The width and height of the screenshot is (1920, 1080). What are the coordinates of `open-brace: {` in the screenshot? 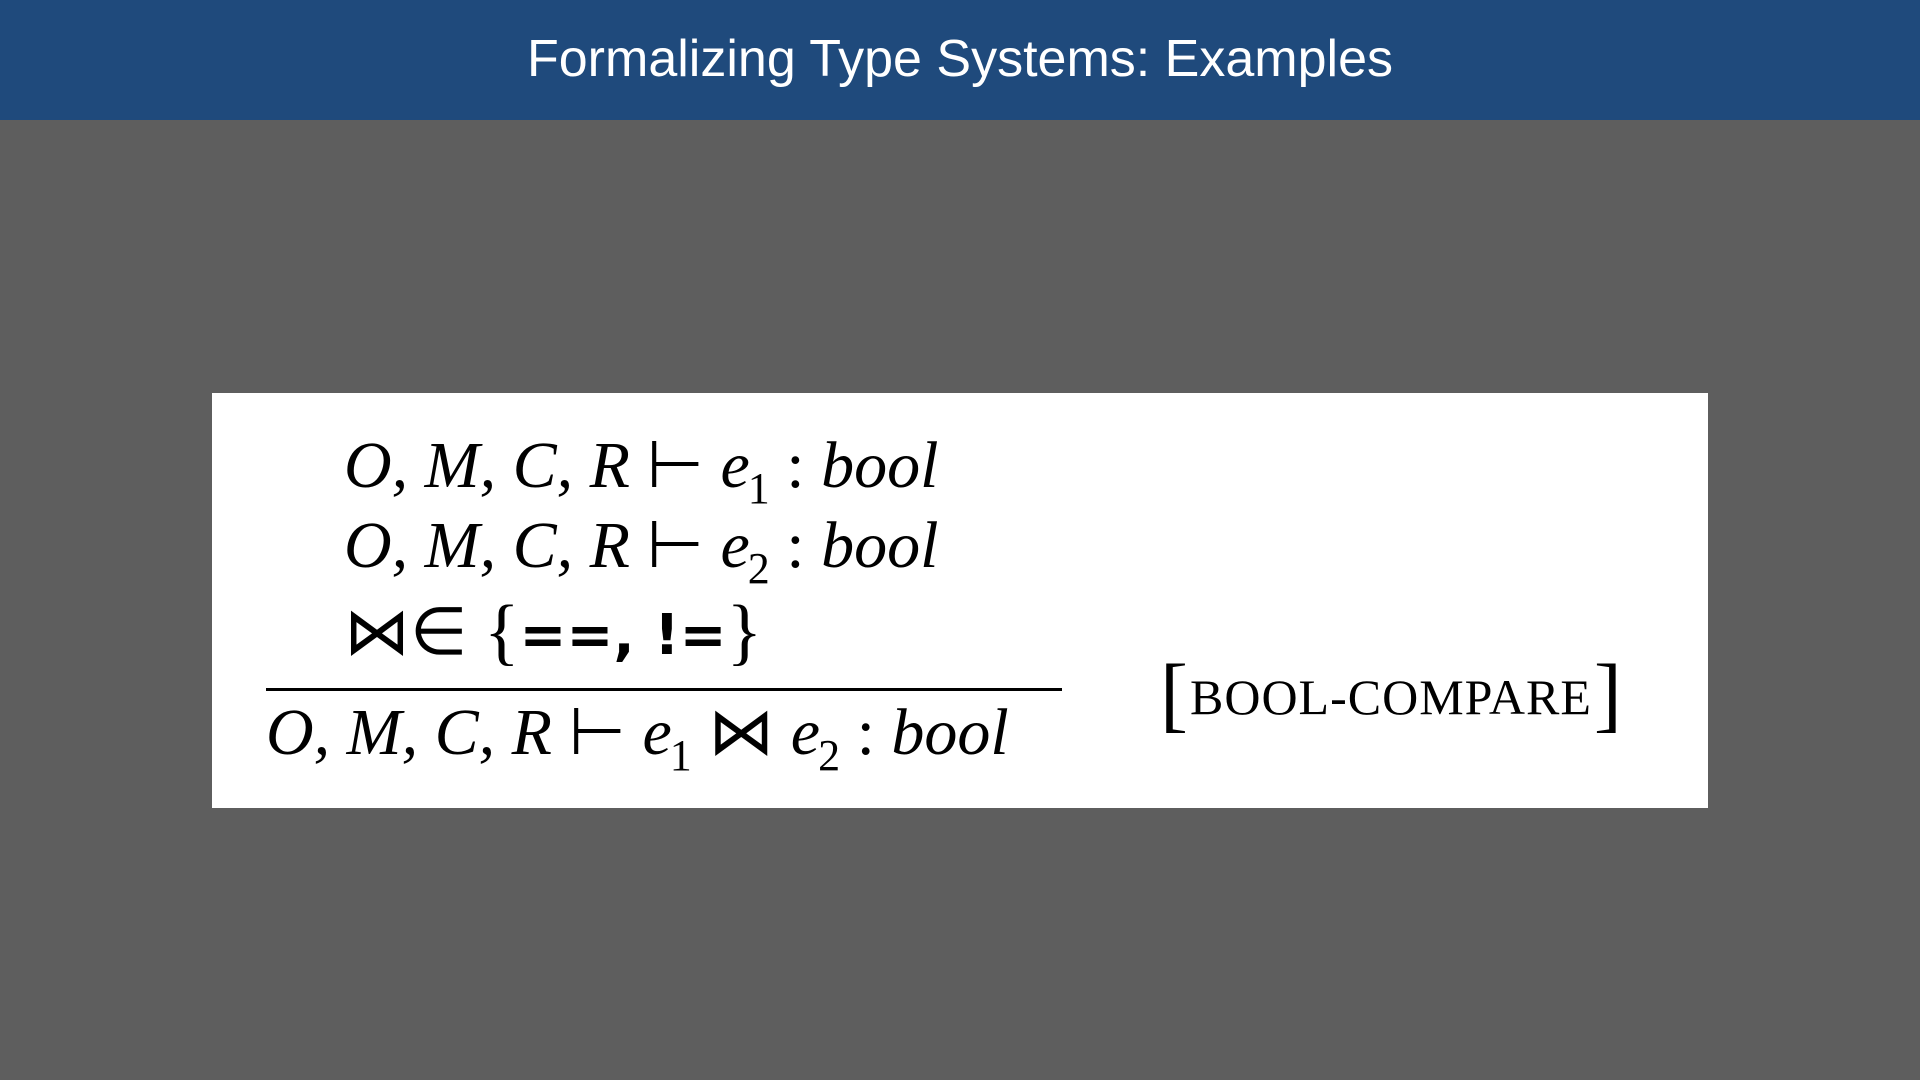 It's located at (502, 632).